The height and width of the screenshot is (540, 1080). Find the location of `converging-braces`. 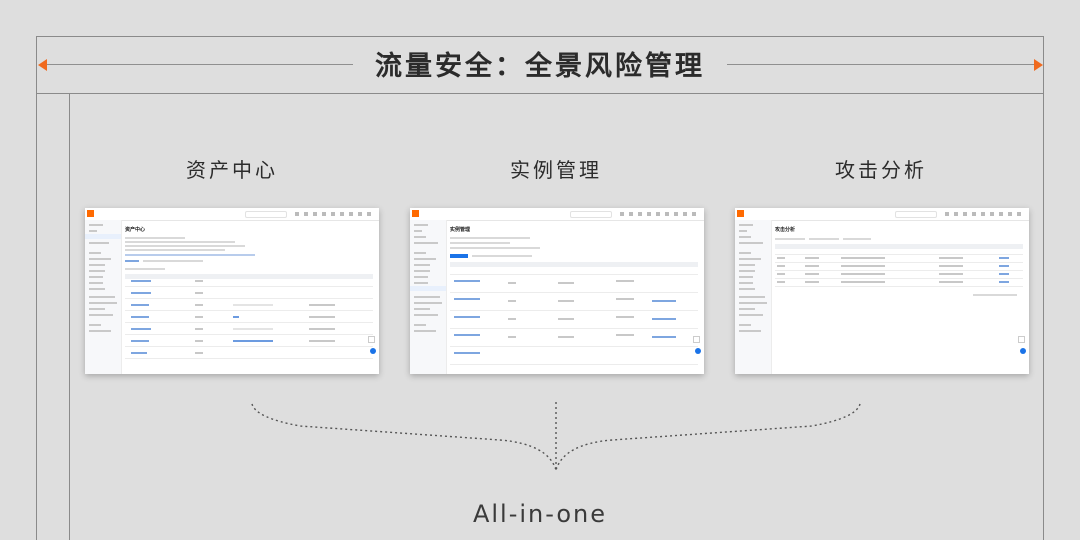

converging-braces is located at coordinates (556, 436).